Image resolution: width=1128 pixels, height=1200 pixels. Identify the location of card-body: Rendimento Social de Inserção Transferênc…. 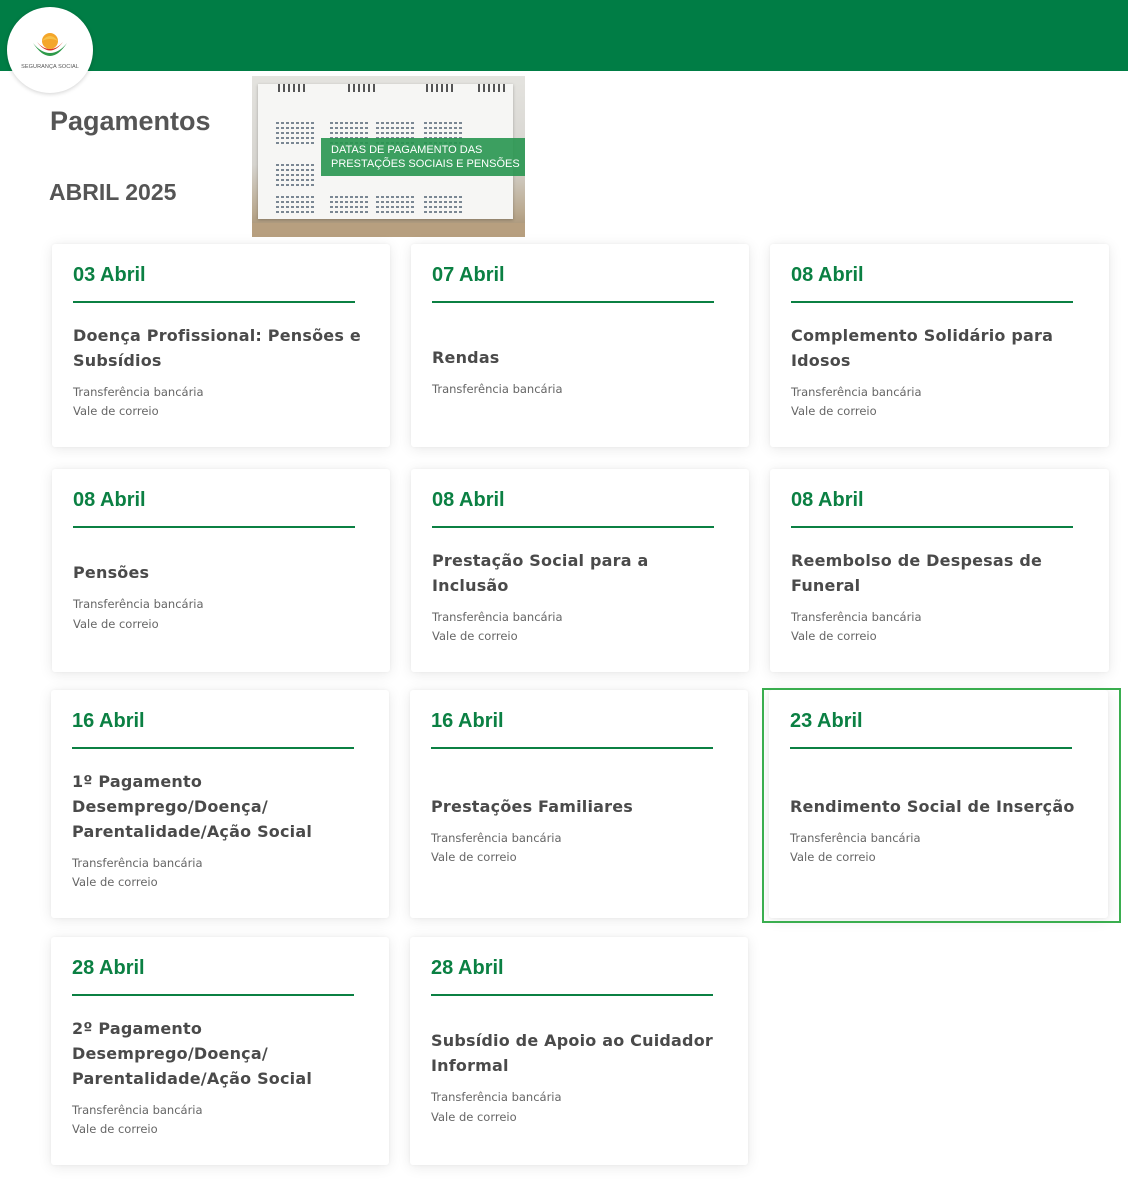
(939, 830).